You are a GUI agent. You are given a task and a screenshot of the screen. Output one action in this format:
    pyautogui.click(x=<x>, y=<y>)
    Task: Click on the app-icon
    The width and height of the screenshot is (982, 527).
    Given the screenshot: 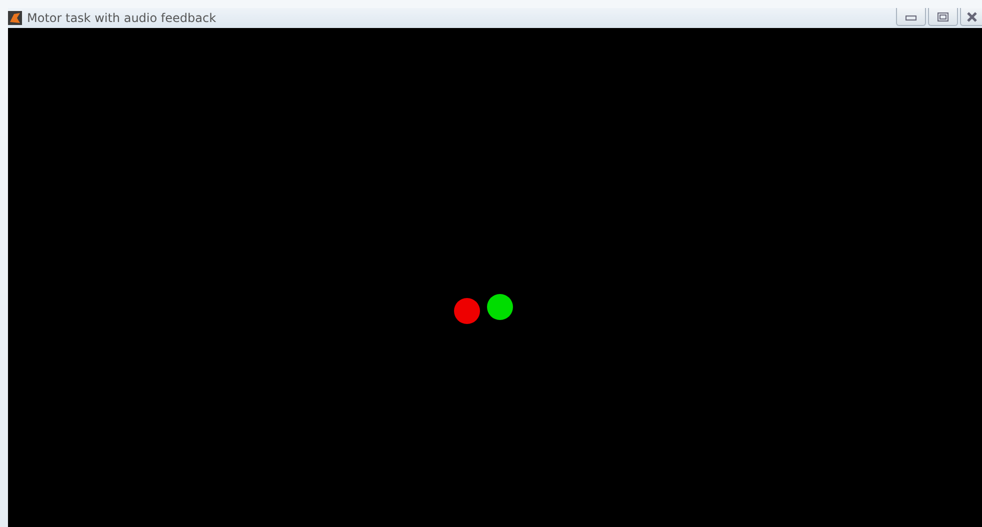 What is the action you would take?
    pyautogui.click(x=15, y=18)
    